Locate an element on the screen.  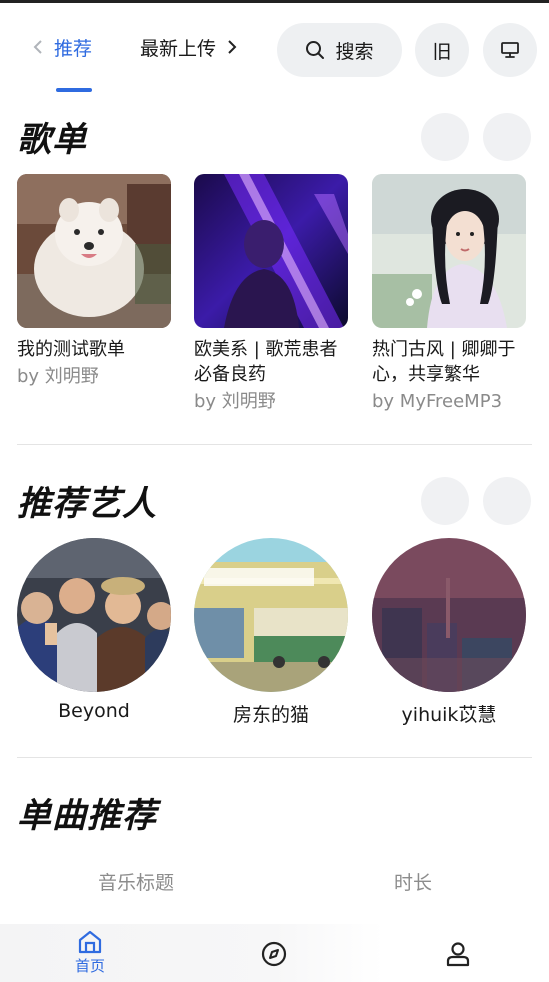
playlists-title: 歌单 is located at coordinates (52, 140).